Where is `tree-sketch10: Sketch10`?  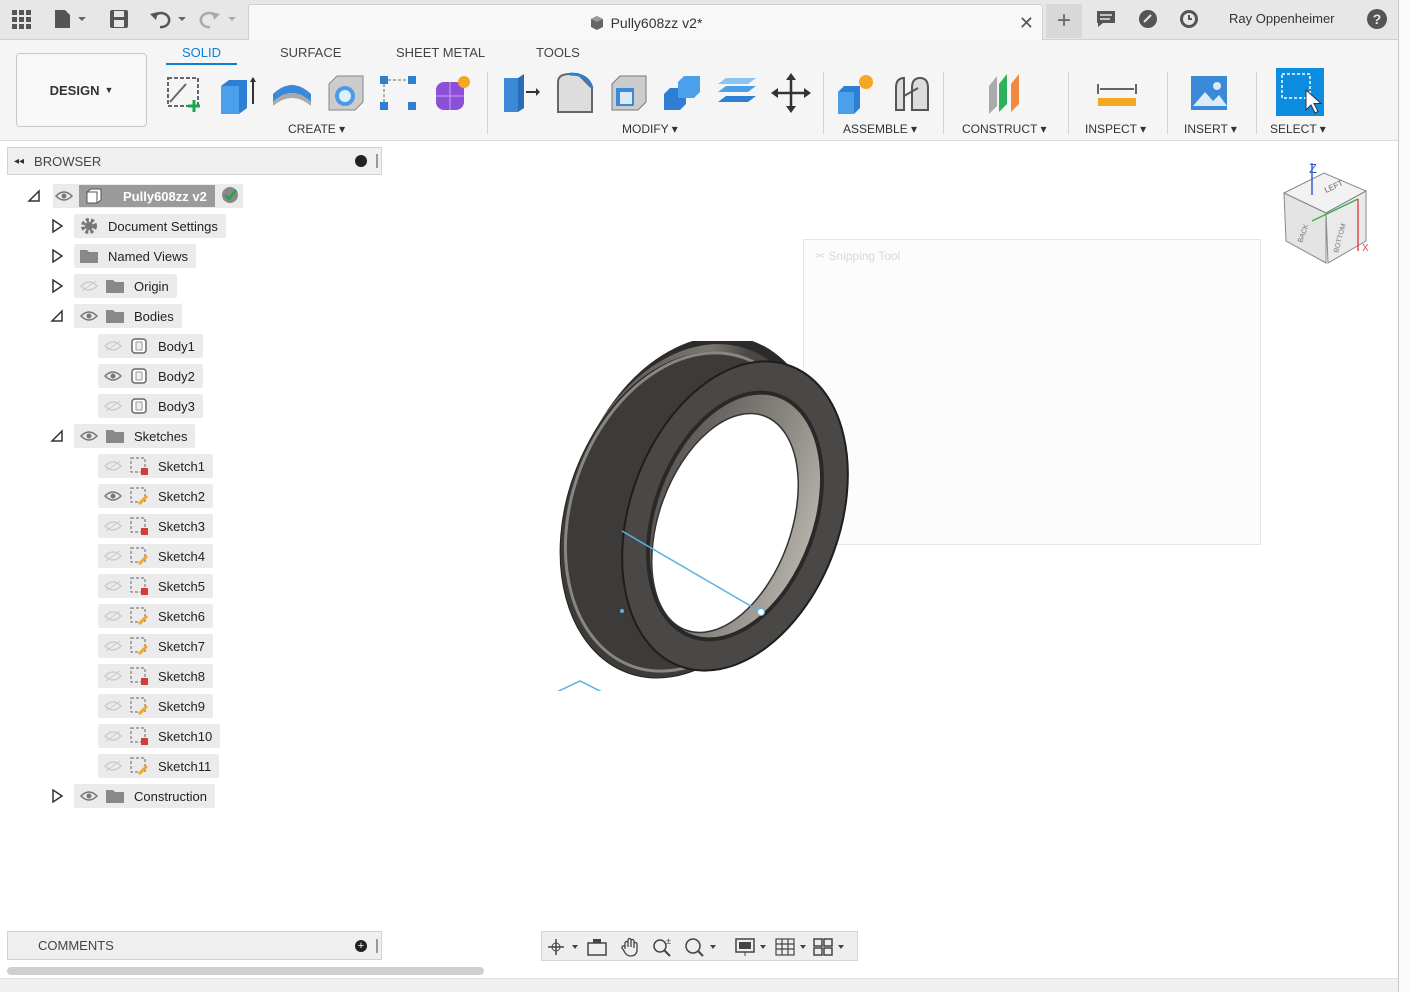
tree-sketch10: Sketch10 is located at coordinates (159, 736).